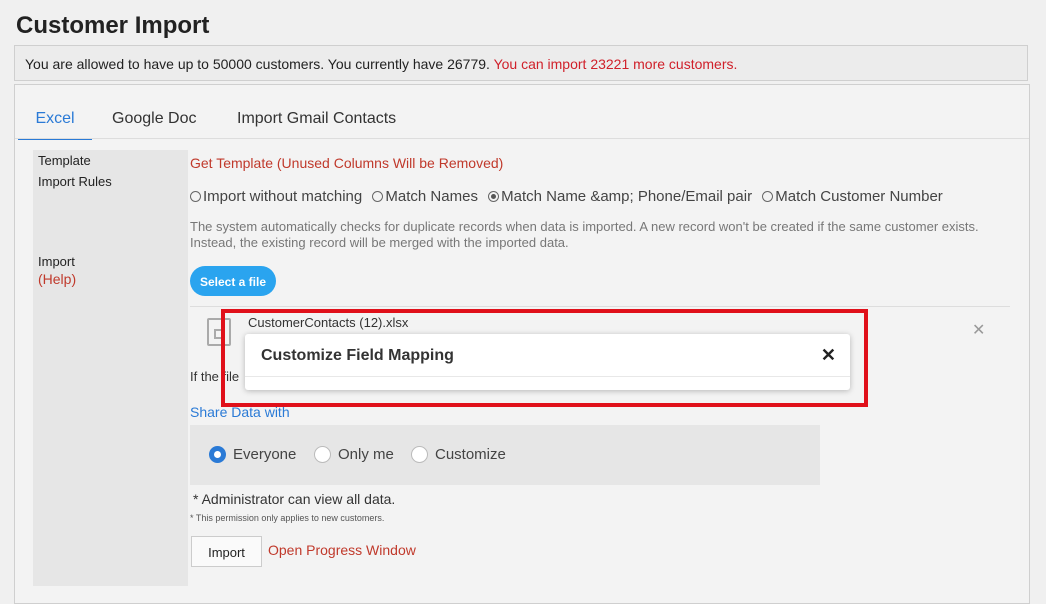 The image size is (1046, 604). What do you see at coordinates (357, 355) in the screenshot?
I see `dialog-title: Customize Field Mapping` at bounding box center [357, 355].